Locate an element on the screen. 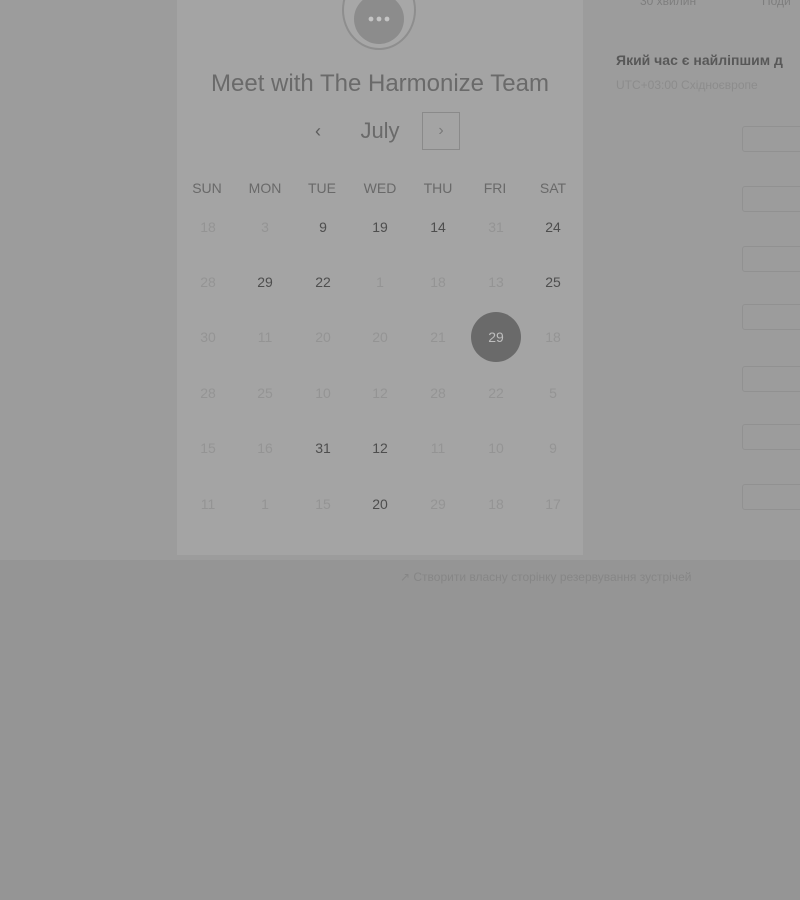 The width and height of the screenshot is (800, 900). calendar-day: 13 is located at coordinates (496, 282).